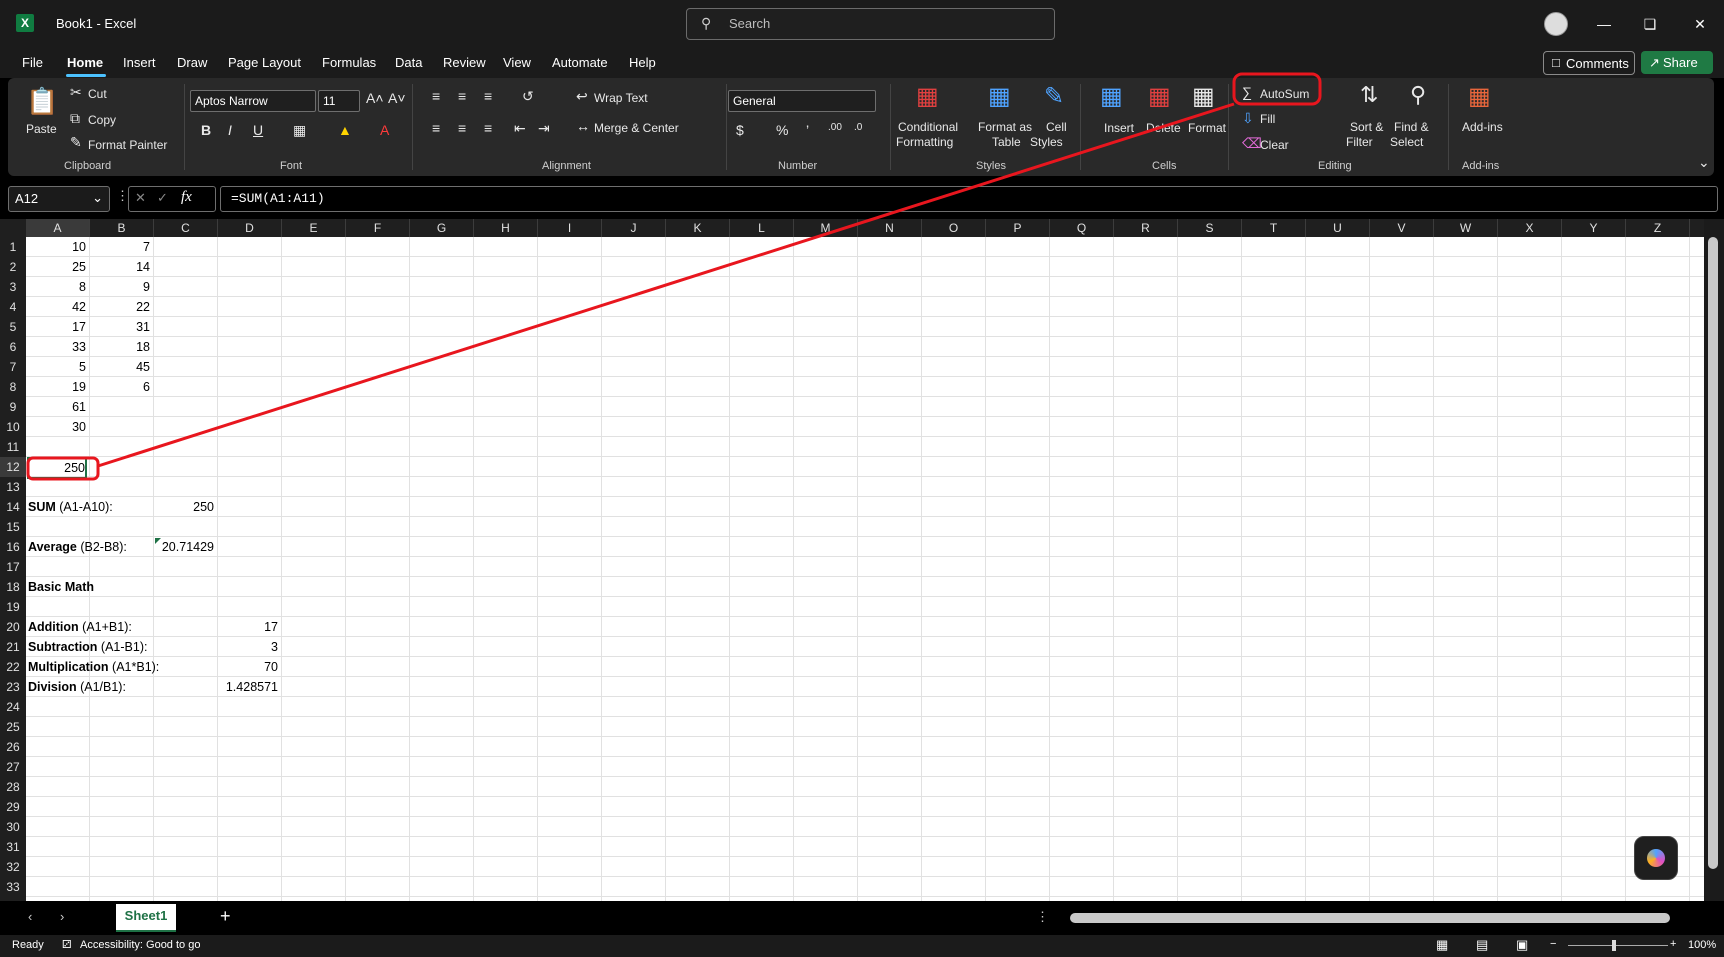  What do you see at coordinates (76, 92) in the screenshot?
I see `cut-icon: ✂` at bounding box center [76, 92].